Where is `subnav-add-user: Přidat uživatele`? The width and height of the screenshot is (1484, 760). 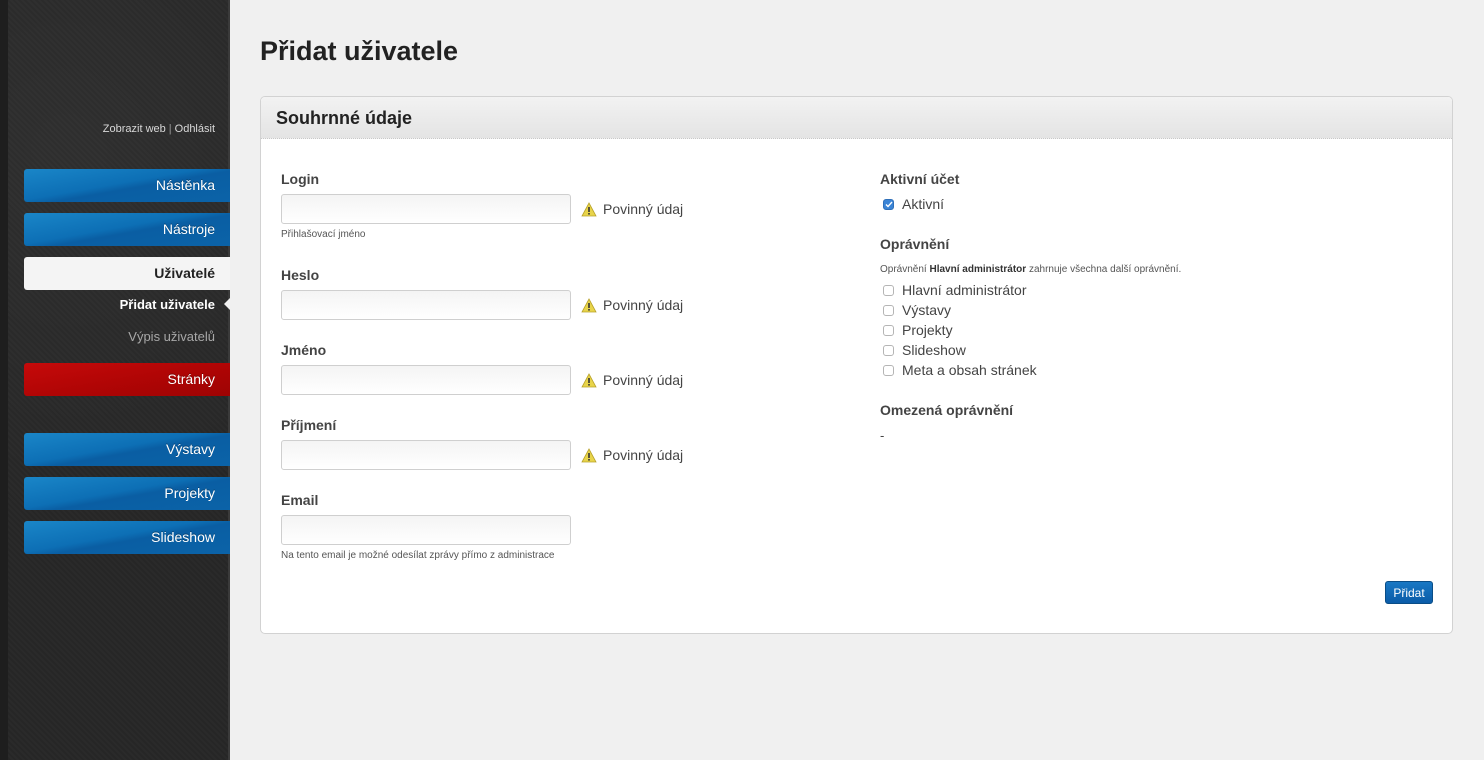 subnav-add-user: Přidat uživatele is located at coordinates (167, 304).